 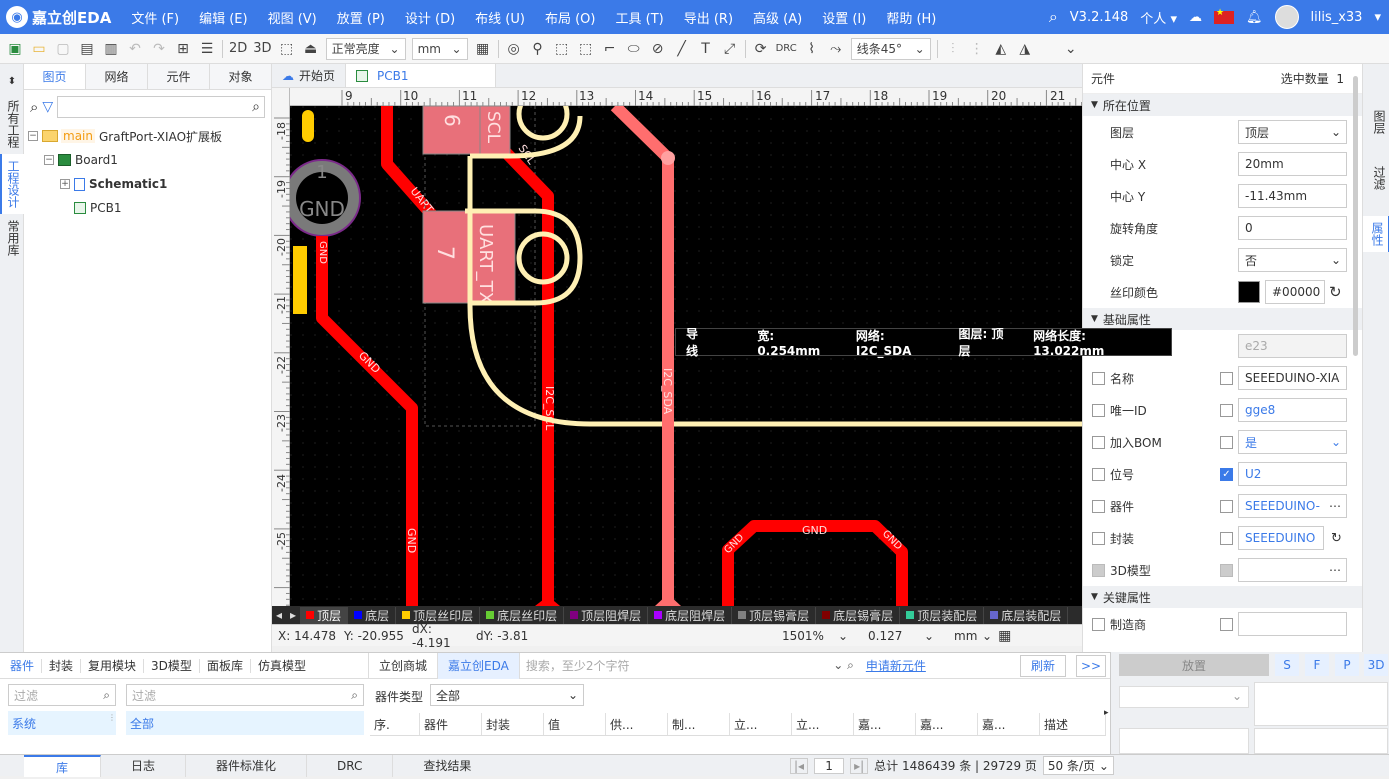 I want to click on tree-board: − Board1, so click(x=149, y=160).